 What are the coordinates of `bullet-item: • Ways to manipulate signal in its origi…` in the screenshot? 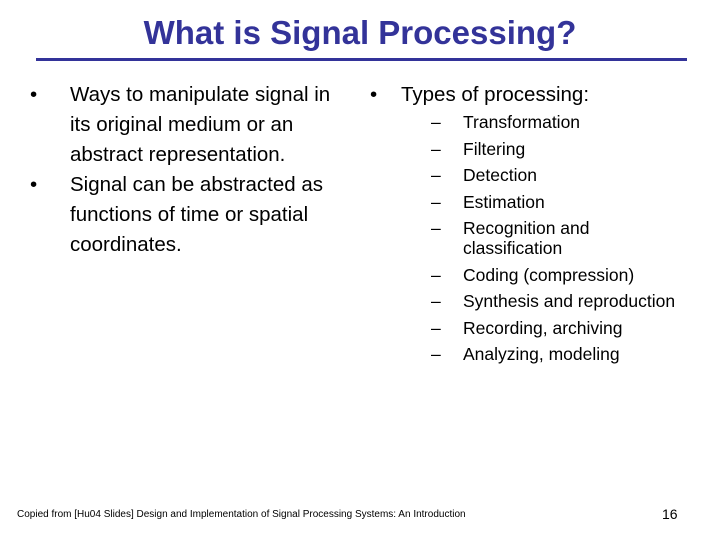 It's located at (188, 125).